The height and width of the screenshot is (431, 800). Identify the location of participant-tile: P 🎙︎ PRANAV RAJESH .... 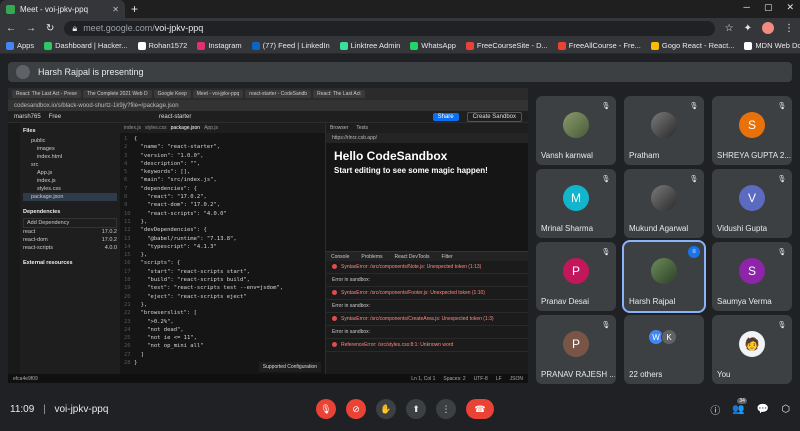
(576, 349).